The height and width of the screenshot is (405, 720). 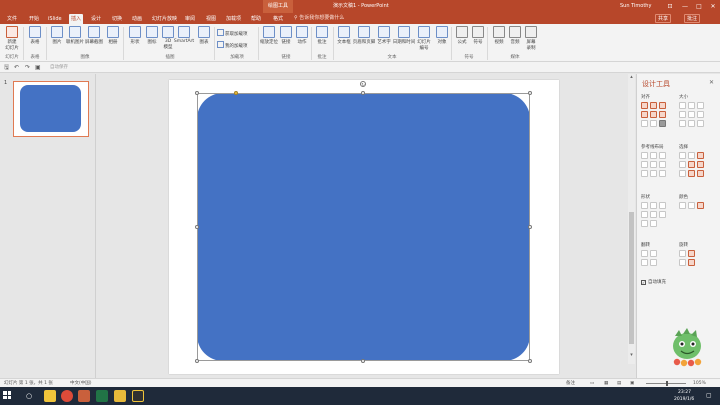 I want to click on chrome-icon, so click(x=67, y=396).